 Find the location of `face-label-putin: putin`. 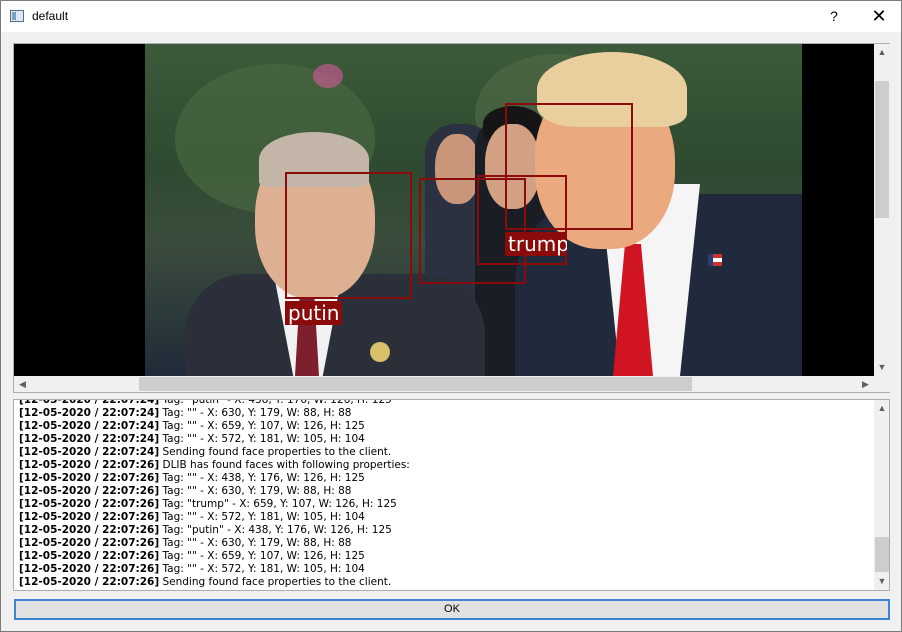

face-label-putin: putin is located at coordinates (314, 313).